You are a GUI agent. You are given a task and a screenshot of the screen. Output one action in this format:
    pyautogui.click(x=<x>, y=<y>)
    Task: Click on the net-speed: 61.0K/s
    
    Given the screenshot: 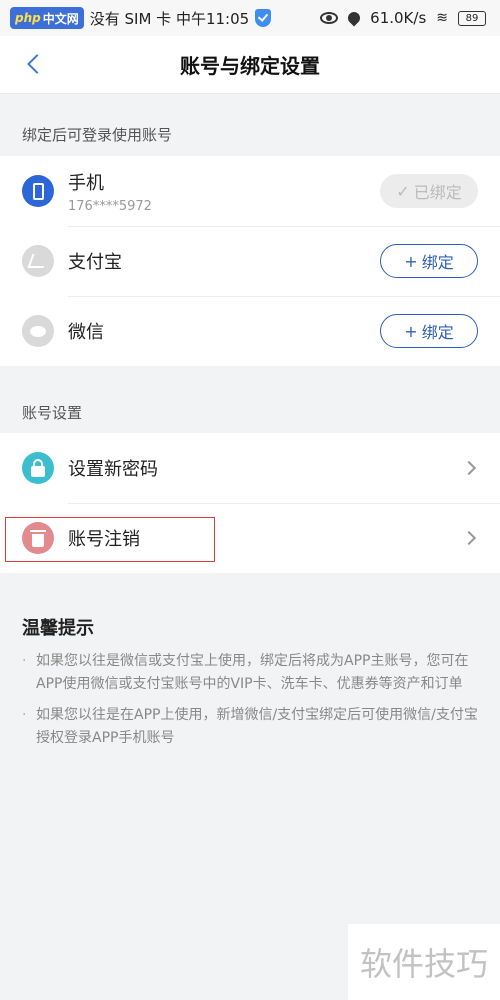 What is the action you would take?
    pyautogui.click(x=398, y=18)
    